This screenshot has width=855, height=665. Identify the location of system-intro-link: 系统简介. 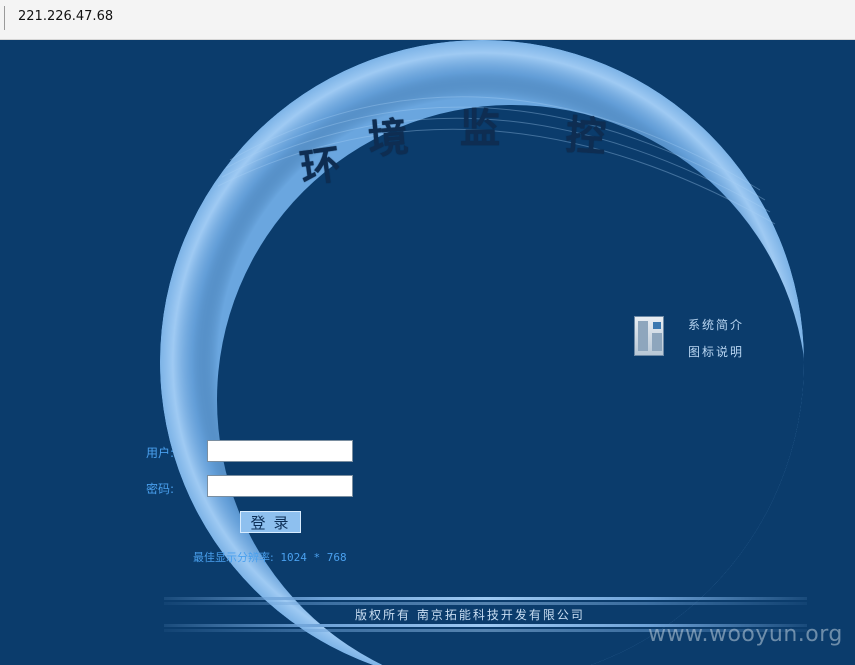
(716, 324).